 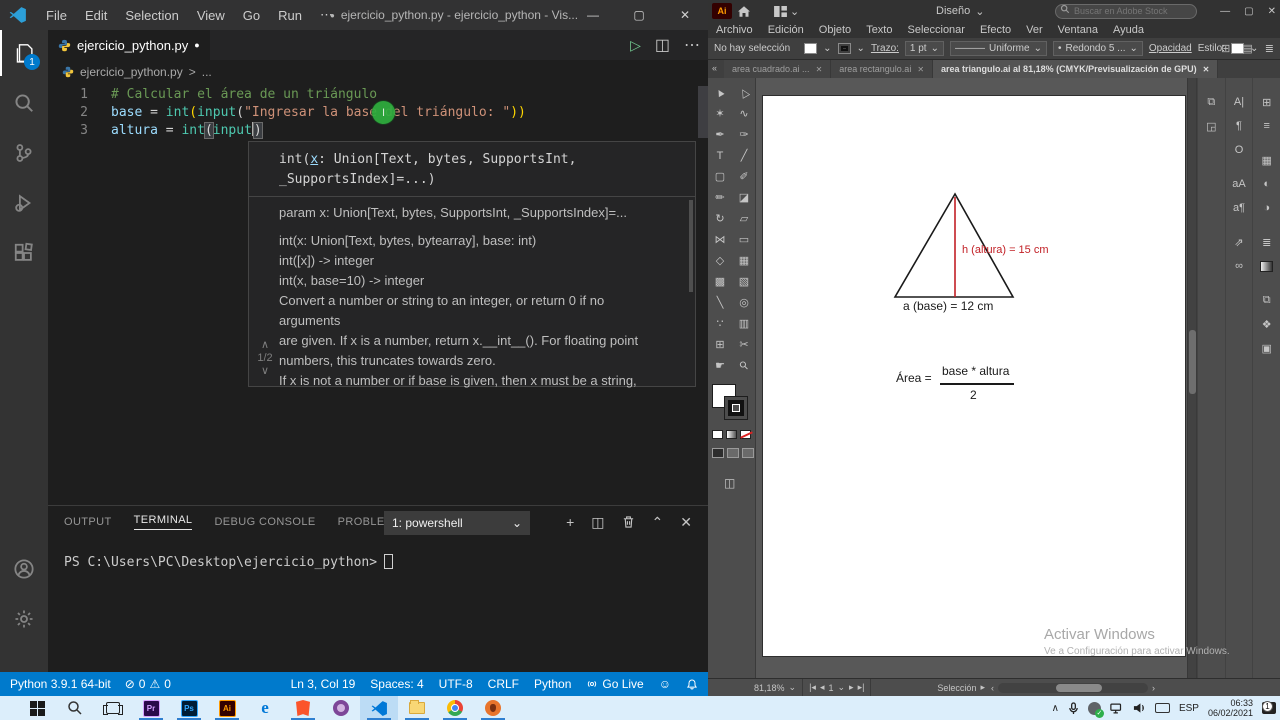 What do you see at coordinates (731, 434) in the screenshot?
I see `gradient-button` at bounding box center [731, 434].